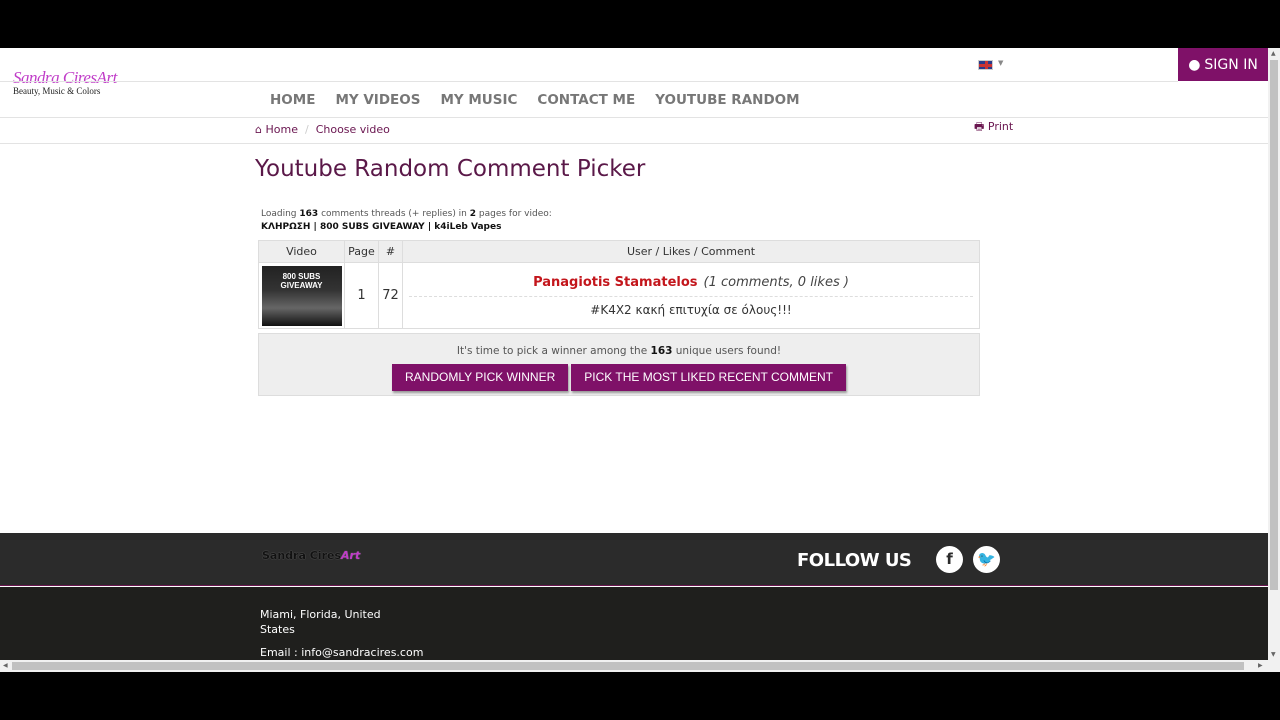 The height and width of the screenshot is (720, 1280). I want to click on logo-accent: Art, so click(107, 77).